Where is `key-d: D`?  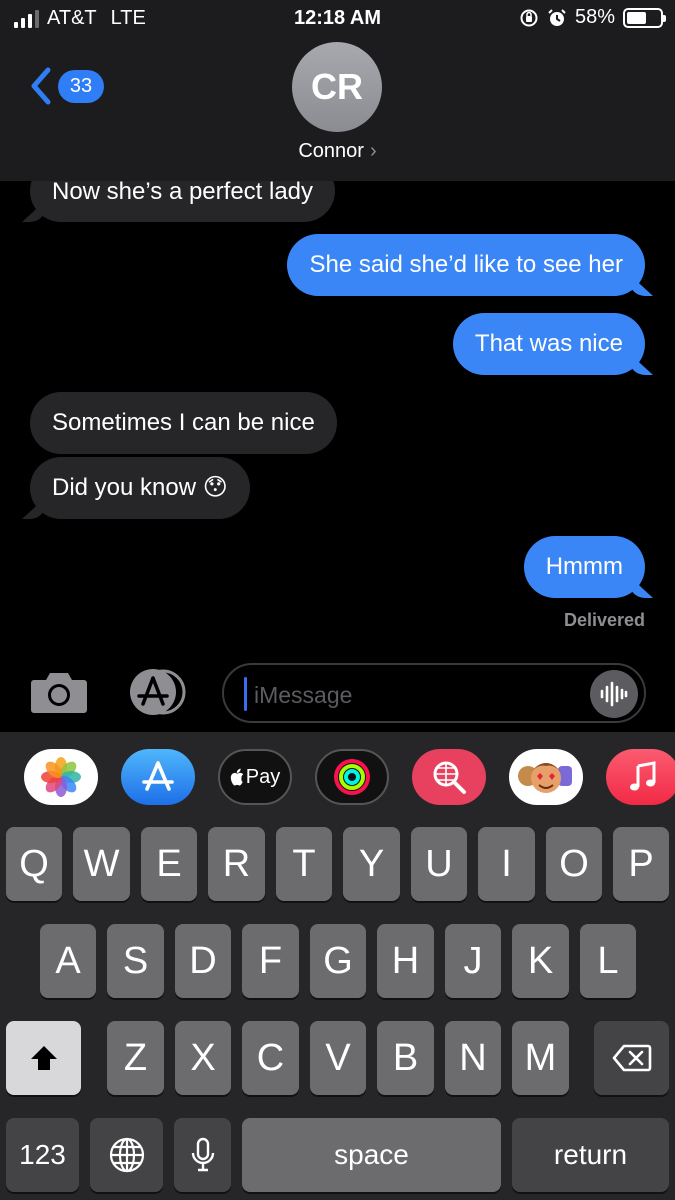 key-d: D is located at coordinates (203, 961).